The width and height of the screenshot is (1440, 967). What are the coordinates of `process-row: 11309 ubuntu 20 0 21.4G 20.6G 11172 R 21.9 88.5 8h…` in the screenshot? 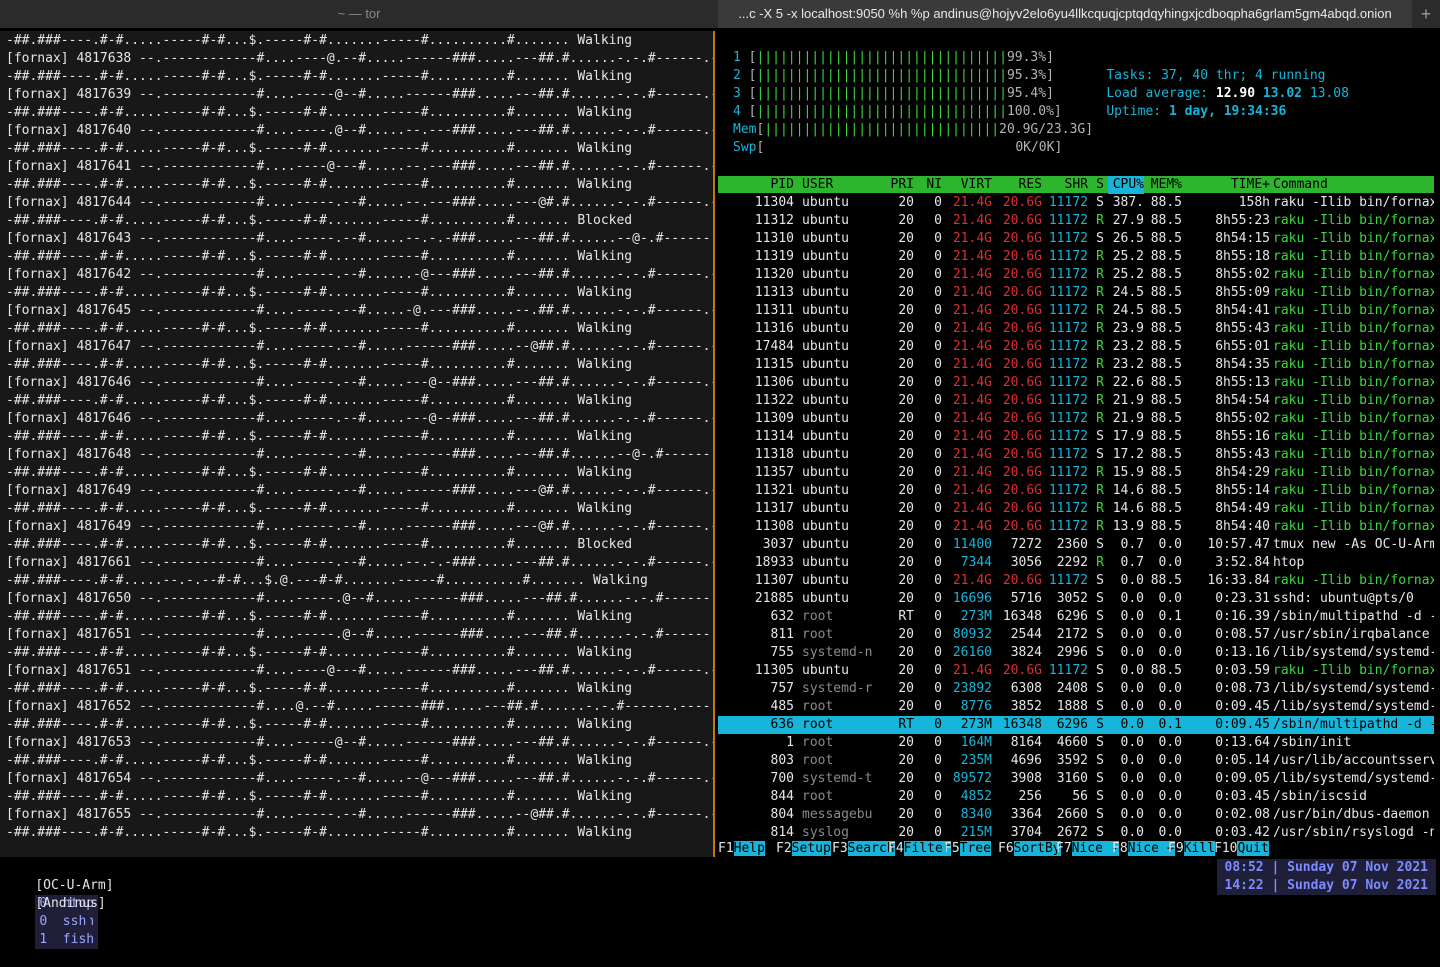 It's located at (1076, 419).